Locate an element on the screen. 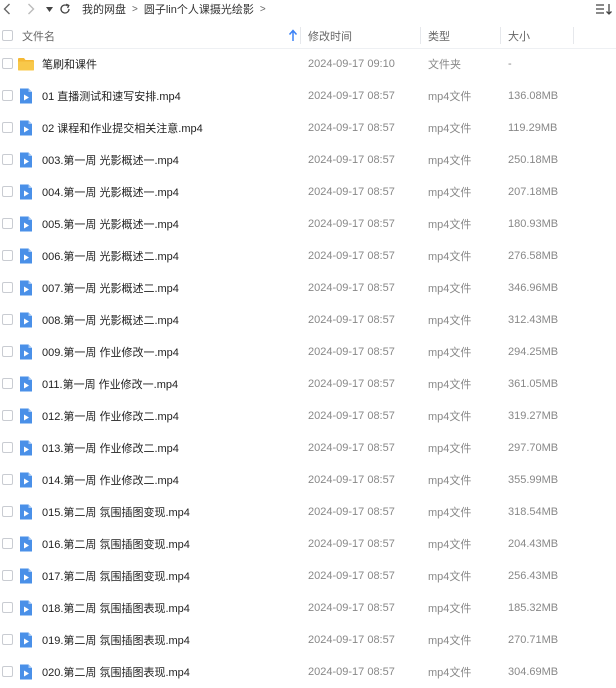  file-name: 01 直播测试和速写安排.mp4 is located at coordinates (111, 96).